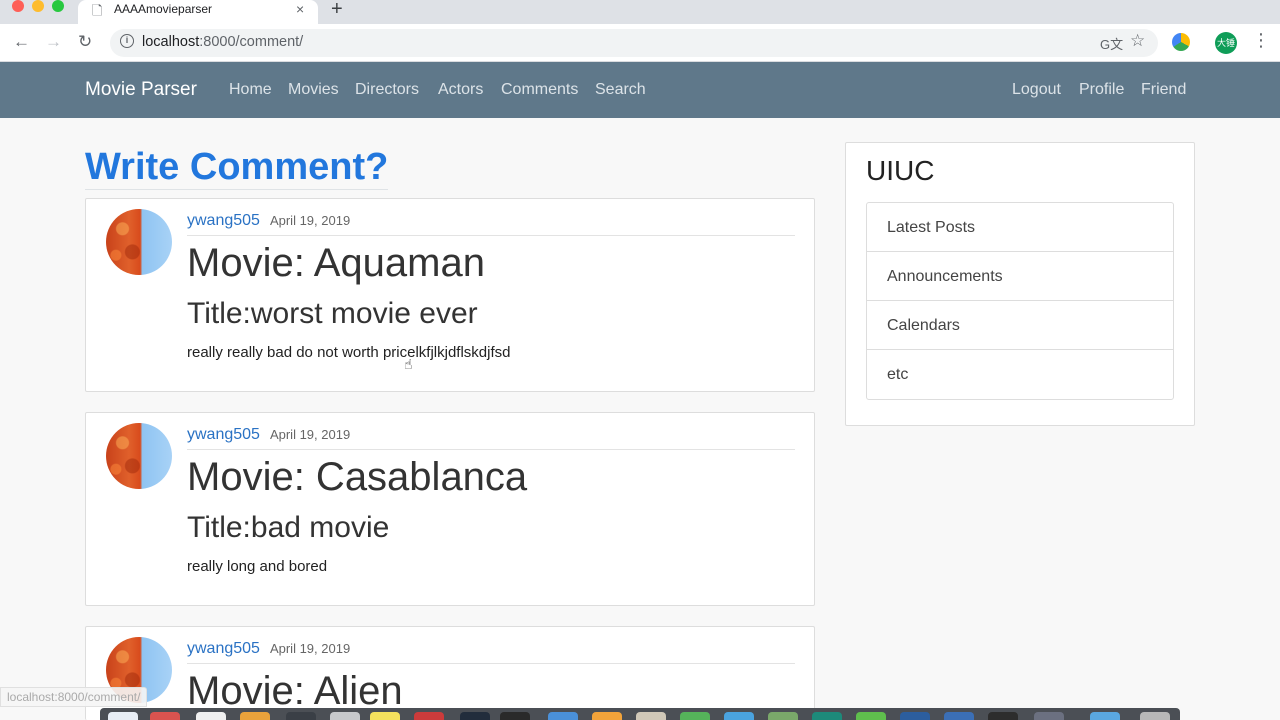  What do you see at coordinates (141, 90) in the screenshot?
I see `brand-link: Movie Parser` at bounding box center [141, 90].